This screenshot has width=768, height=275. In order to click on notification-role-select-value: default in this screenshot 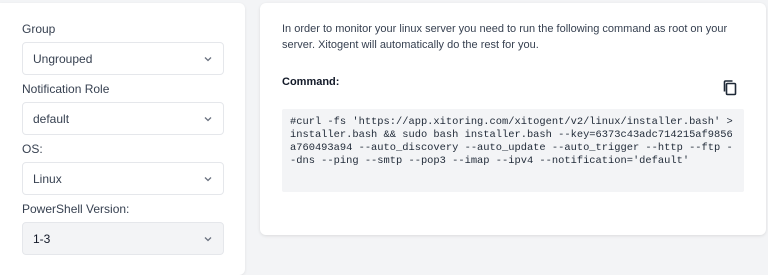, I will do `click(51, 118)`.